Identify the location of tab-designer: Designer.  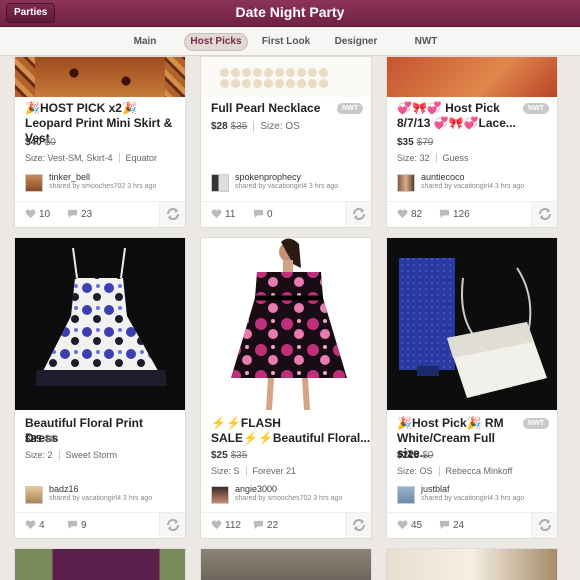
(356, 42).